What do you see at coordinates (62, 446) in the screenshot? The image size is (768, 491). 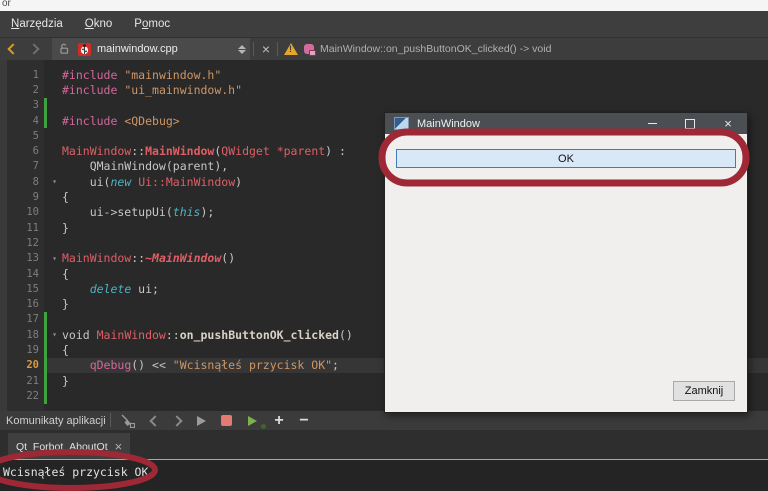 I see `output-tab-label: Qt_Forbot_AboutQt` at bounding box center [62, 446].